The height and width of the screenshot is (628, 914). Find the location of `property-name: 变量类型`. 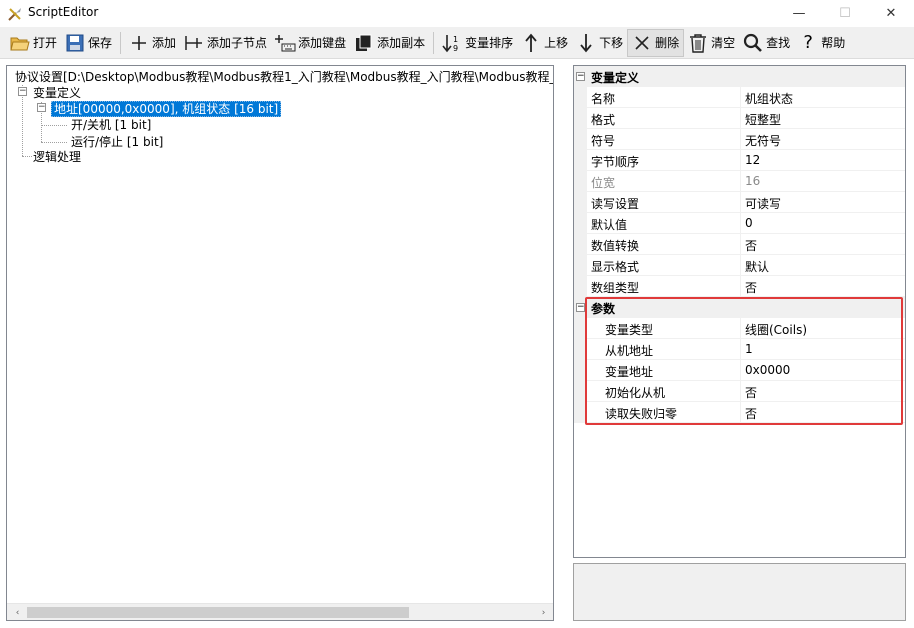

property-name: 变量类型 is located at coordinates (629, 330).